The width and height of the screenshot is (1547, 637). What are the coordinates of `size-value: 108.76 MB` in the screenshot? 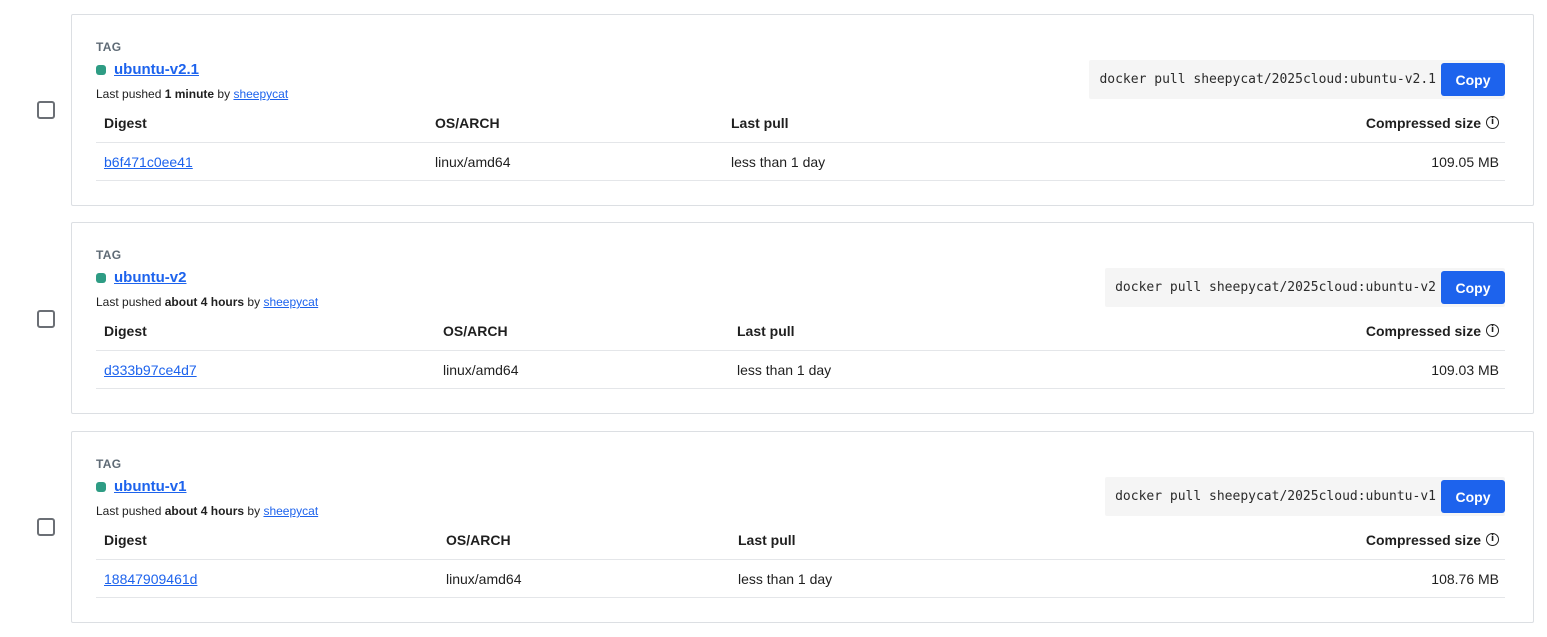 It's located at (1465, 578).